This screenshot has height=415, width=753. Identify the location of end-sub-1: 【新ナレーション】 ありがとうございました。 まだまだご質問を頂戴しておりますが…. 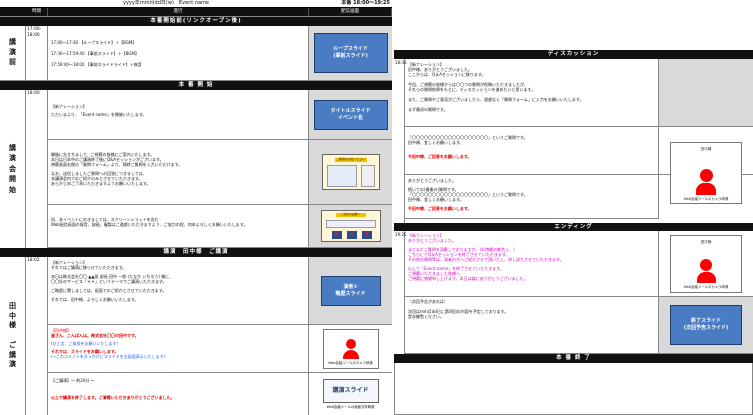
(579, 264).